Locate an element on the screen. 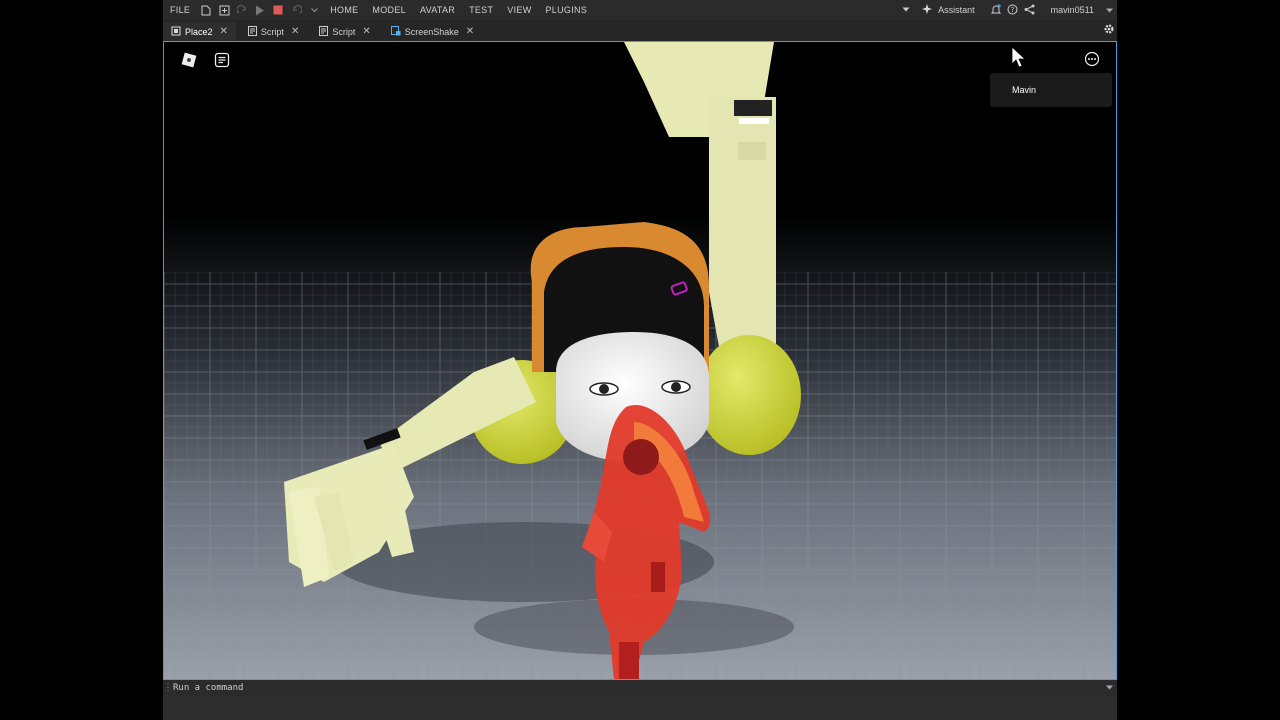 This screenshot has height=720, width=1280. roblox-logo-icon is located at coordinates (189, 60).